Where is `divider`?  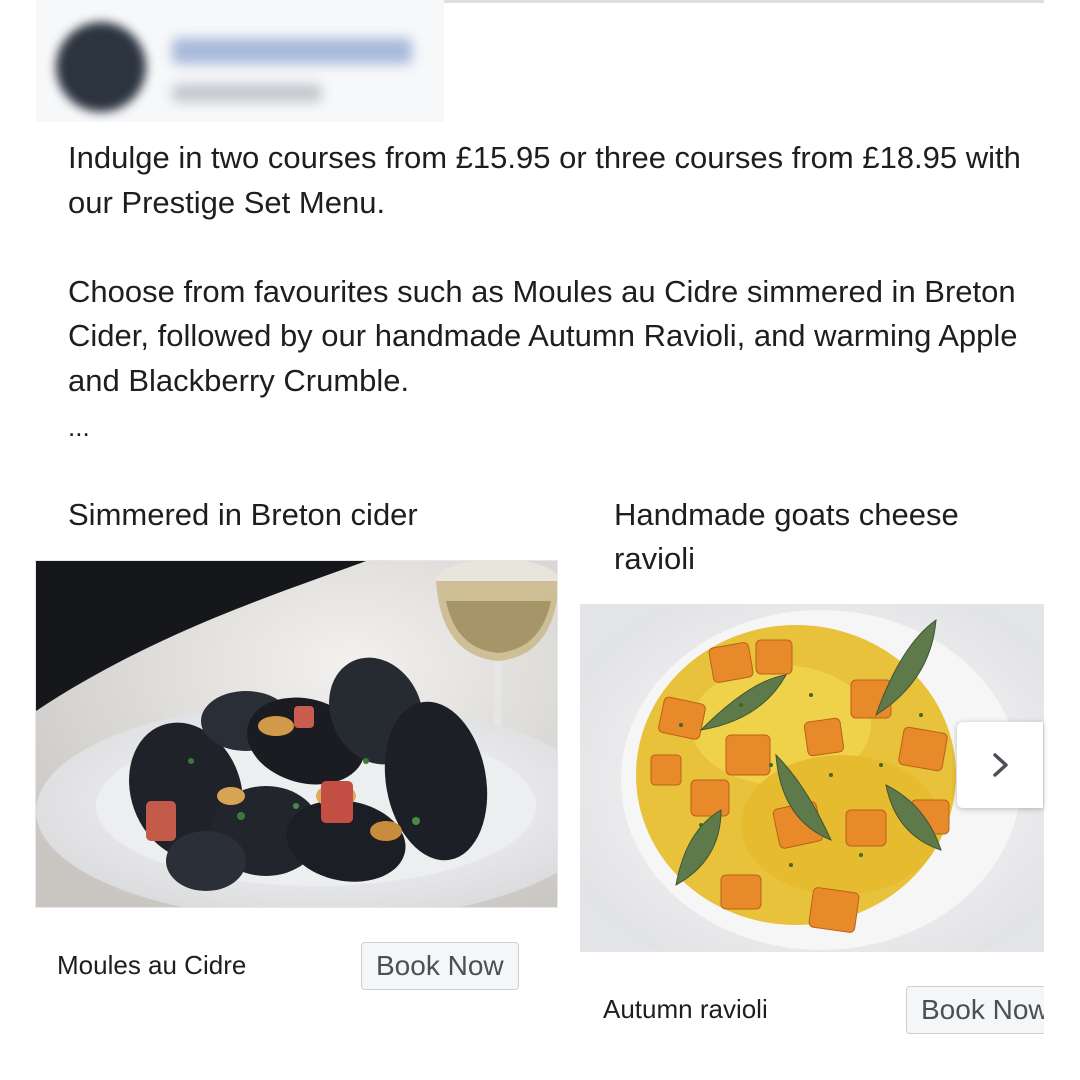
divider is located at coordinates (744, 1).